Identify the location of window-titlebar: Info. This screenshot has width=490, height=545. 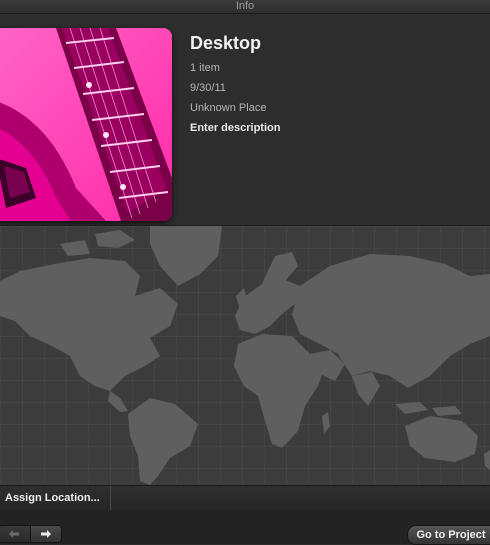
(245, 7).